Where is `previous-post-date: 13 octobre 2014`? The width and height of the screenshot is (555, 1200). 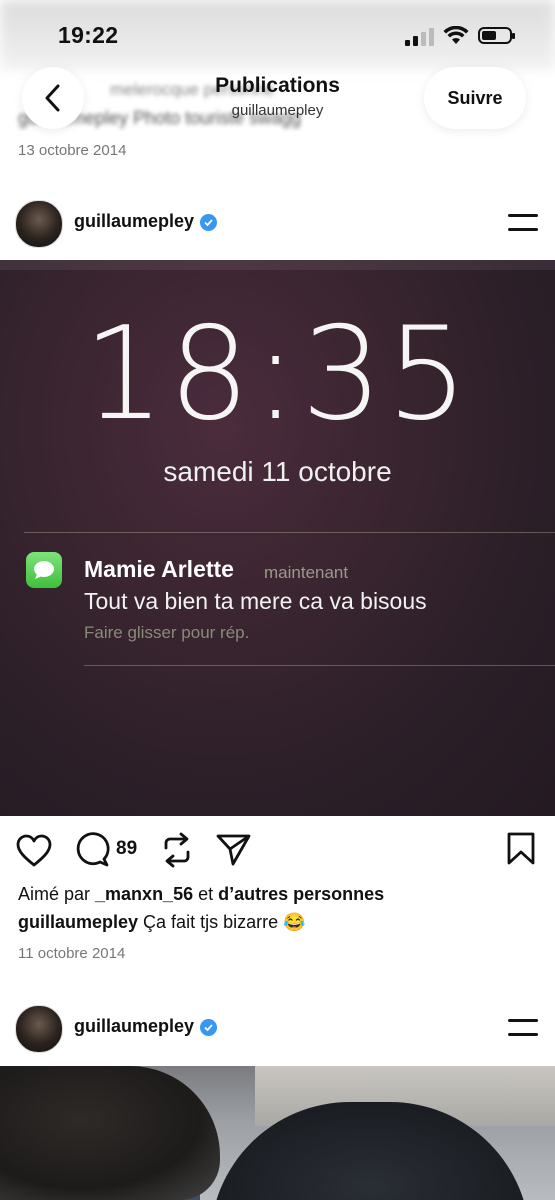
previous-post-date: 13 octobre 2014 is located at coordinates (72, 150).